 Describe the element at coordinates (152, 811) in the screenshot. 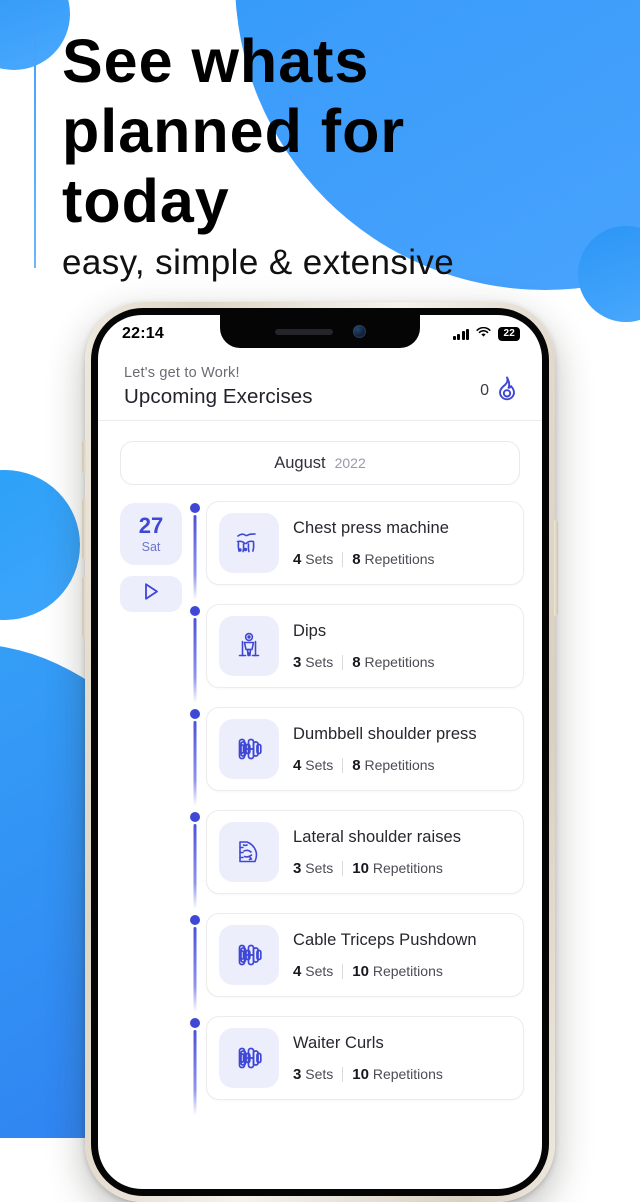

I see `day-rail: 27 Sat` at that location.